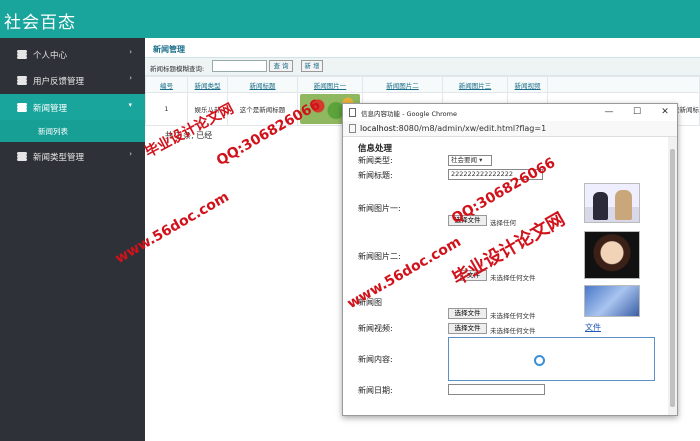 This screenshot has width=700, height=441. I want to click on image-1-file-status: 选择任何, so click(503, 223).